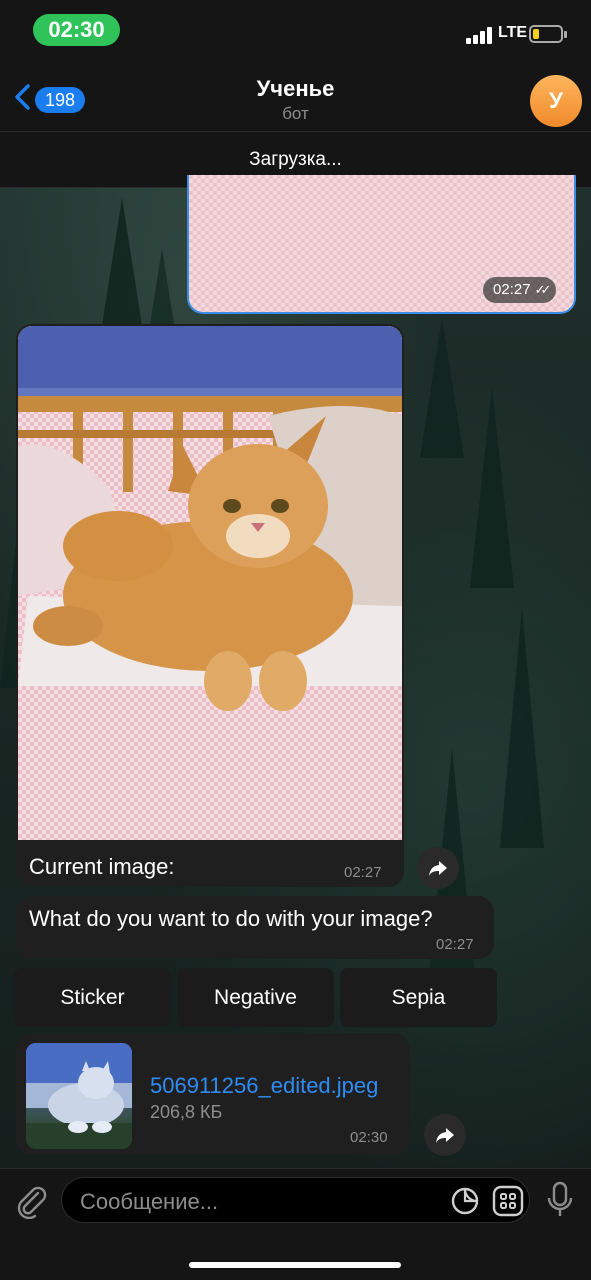 This screenshot has width=591, height=1280. What do you see at coordinates (102, 866) in the screenshot?
I see `photo-caption: Current image:` at bounding box center [102, 866].